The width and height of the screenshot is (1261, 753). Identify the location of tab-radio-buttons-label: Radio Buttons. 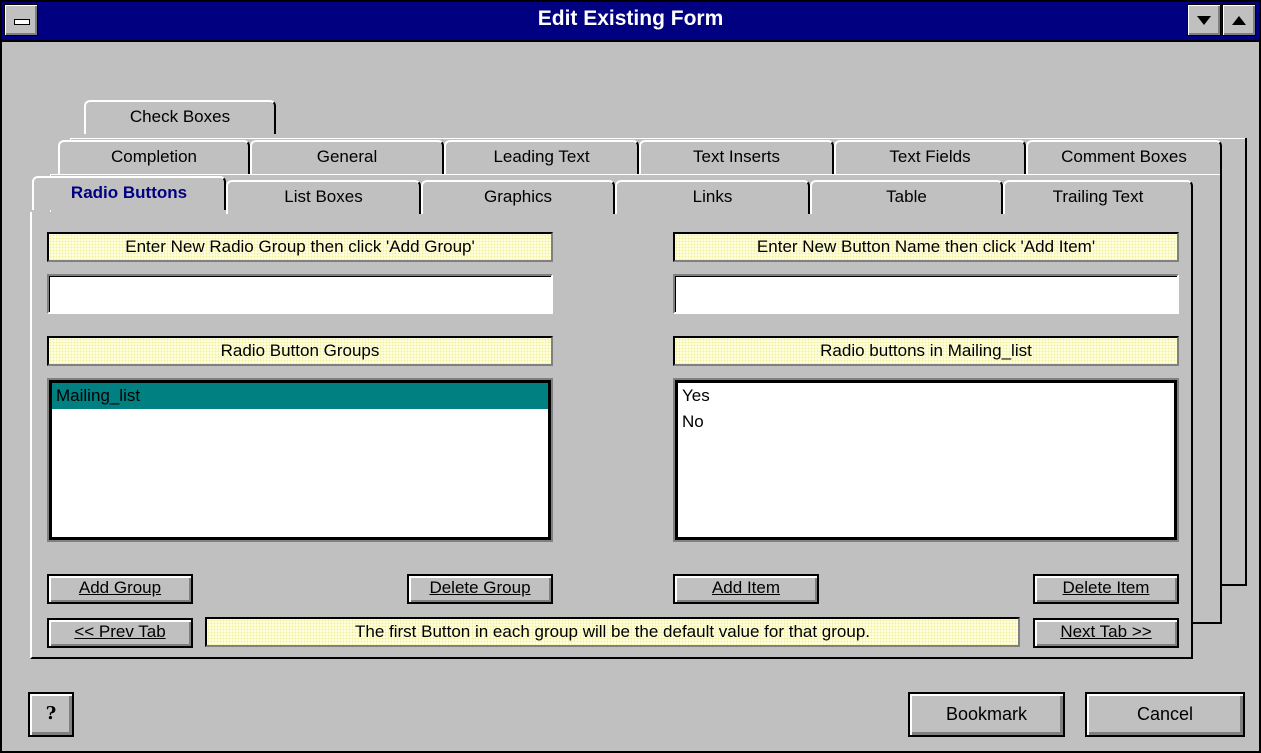
(129, 192).